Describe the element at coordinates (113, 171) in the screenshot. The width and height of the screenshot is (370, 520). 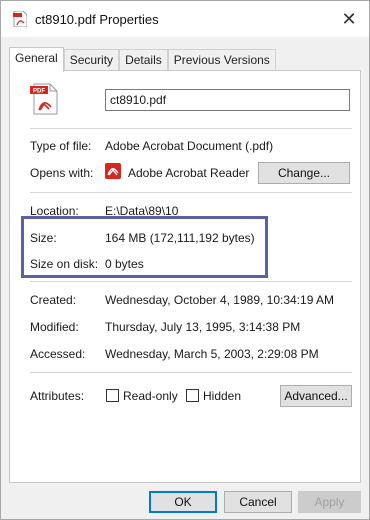
I see `acrobat-reader-icon` at that location.